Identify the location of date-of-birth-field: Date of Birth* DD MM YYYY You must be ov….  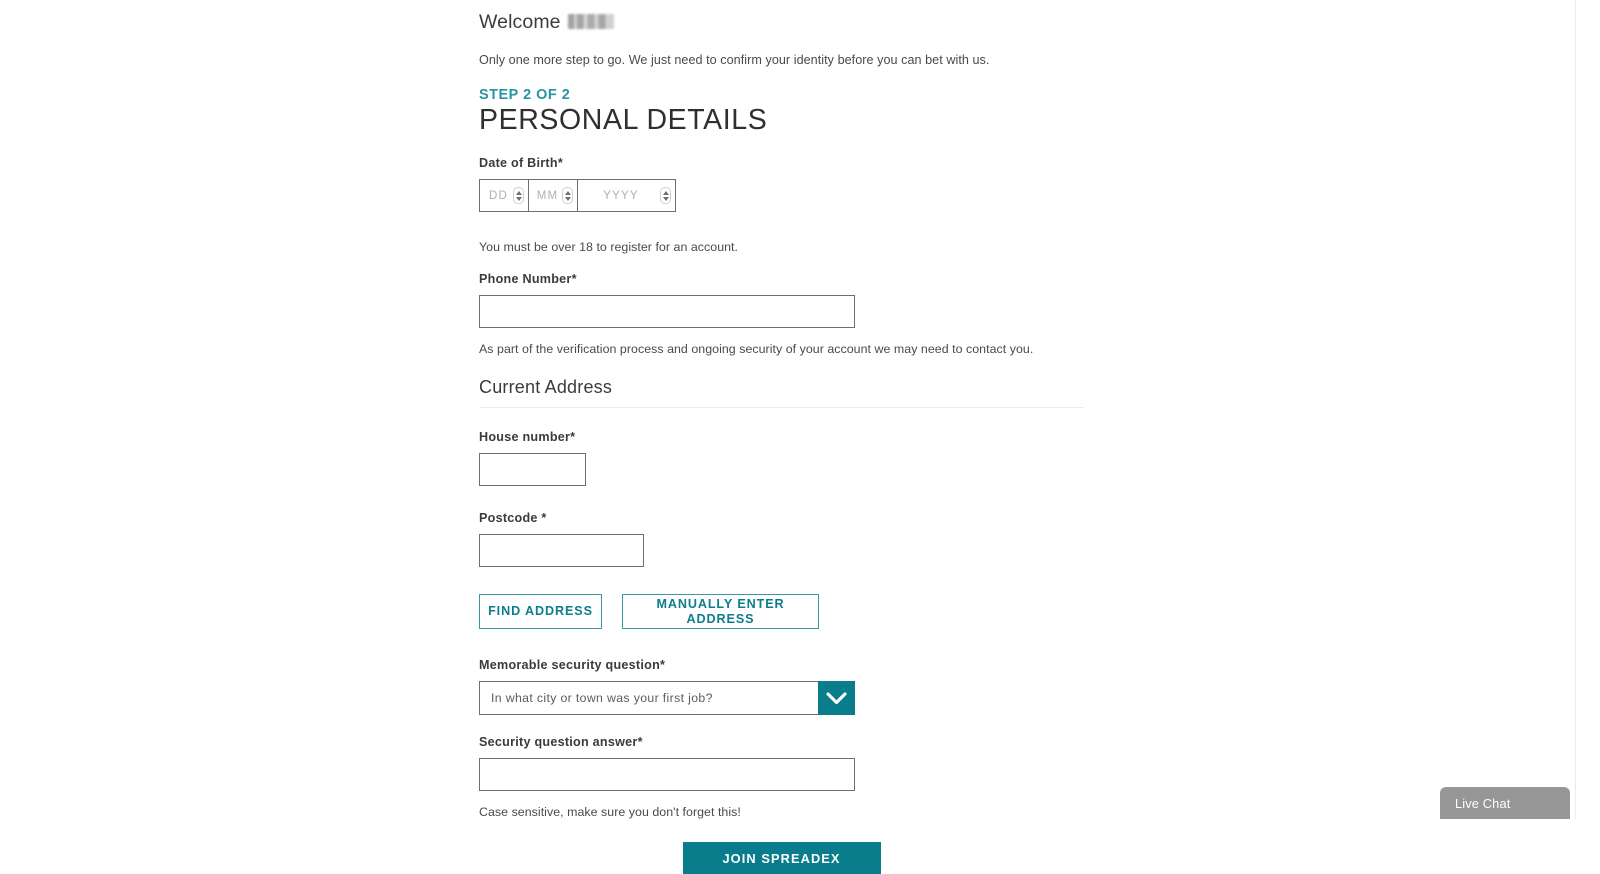
(789, 205).